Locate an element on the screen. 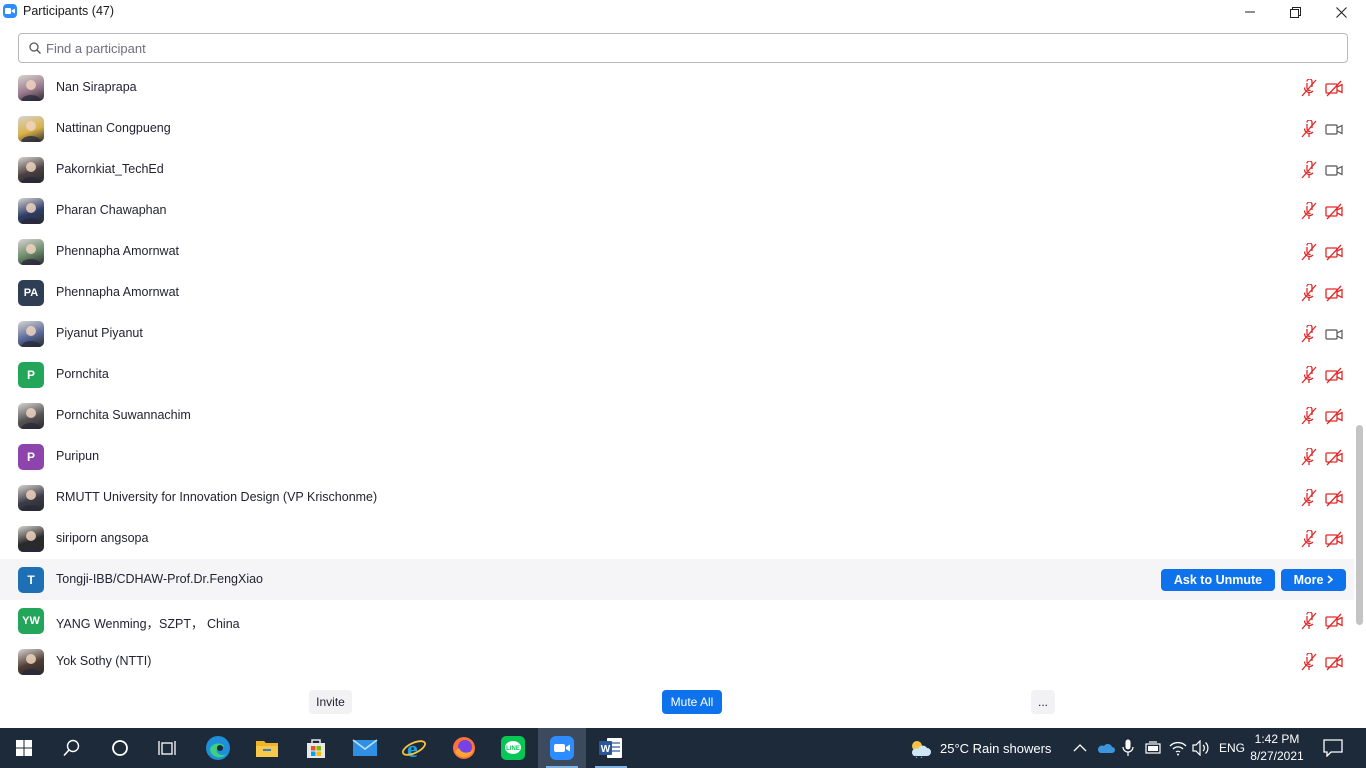 The width and height of the screenshot is (1366, 768). minimize-icon is located at coordinates (1250, 12).